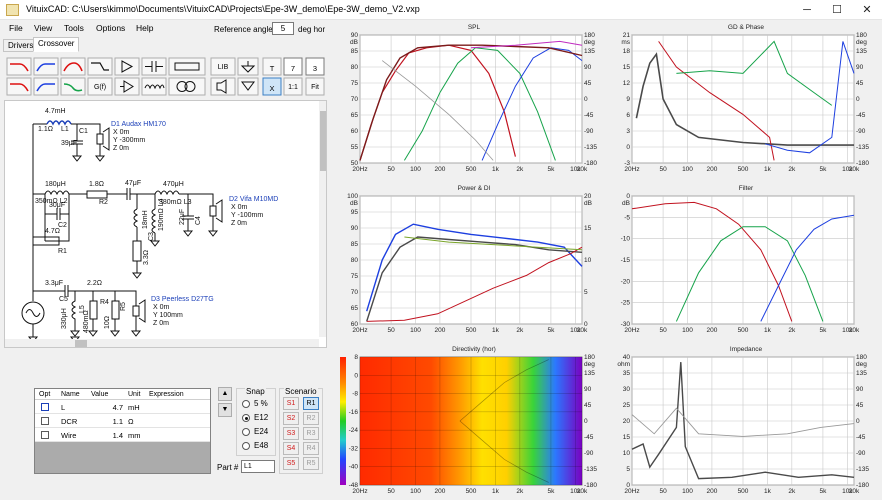 The height and width of the screenshot is (500, 882). What do you see at coordinates (854, 491) in the screenshot?
I see `x-tick-label: 20k` at bounding box center [854, 491].